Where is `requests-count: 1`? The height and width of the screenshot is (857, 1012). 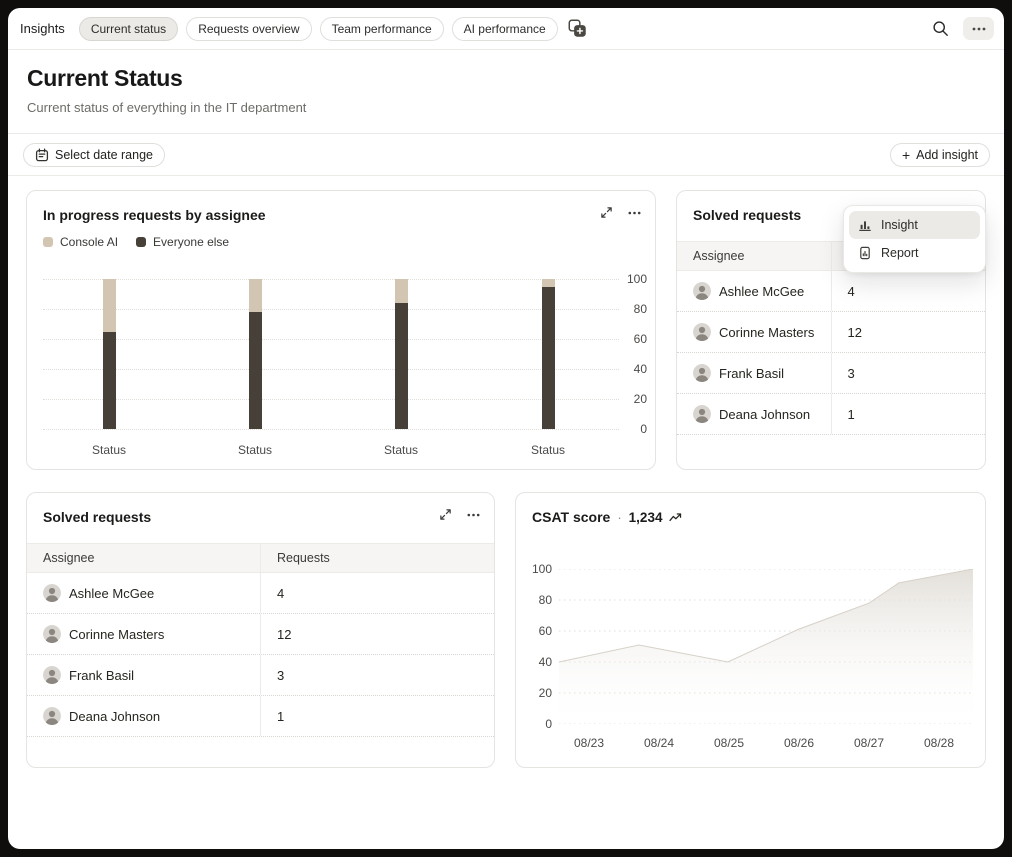
requests-count: 1 is located at coordinates (908, 414).